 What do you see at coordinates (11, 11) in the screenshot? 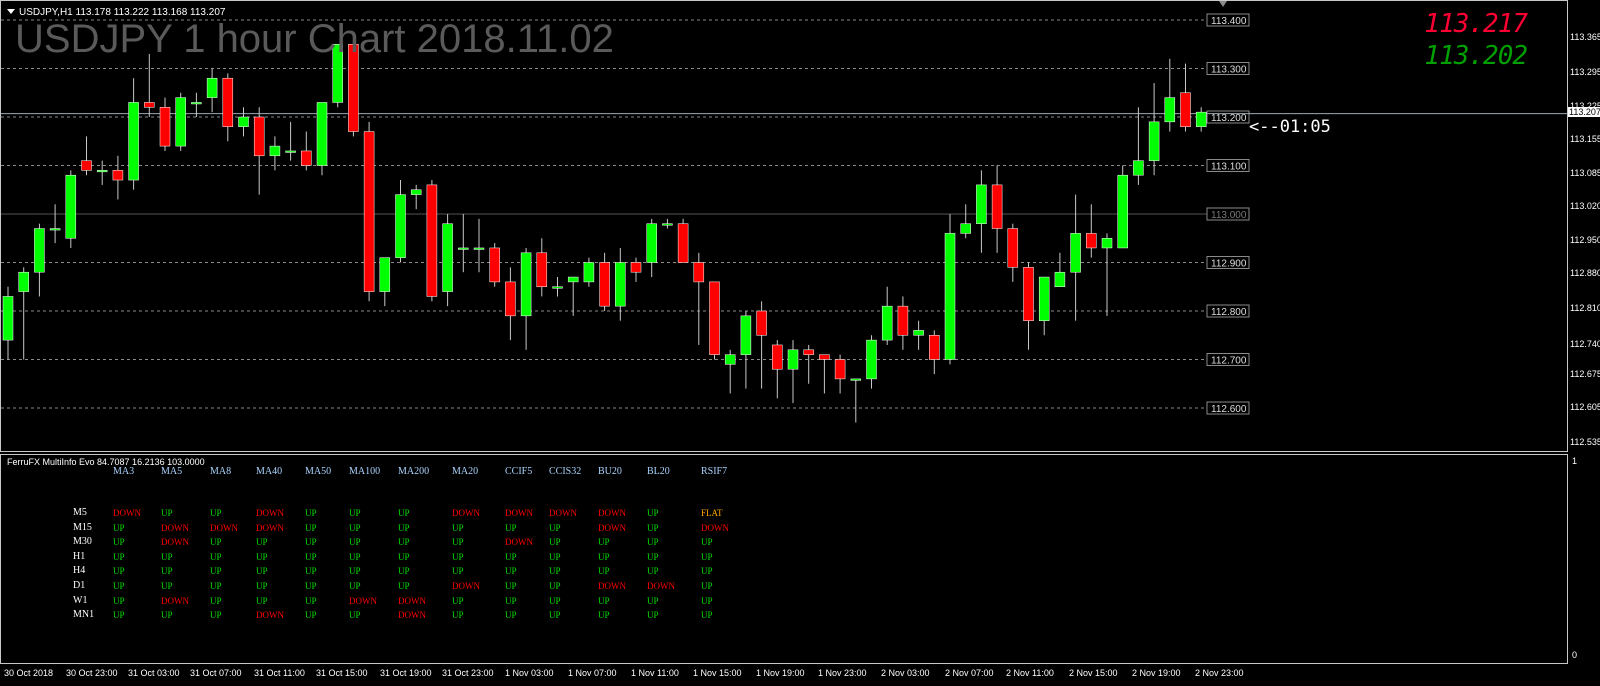
I see `chart-menu-triangle-icon` at bounding box center [11, 11].